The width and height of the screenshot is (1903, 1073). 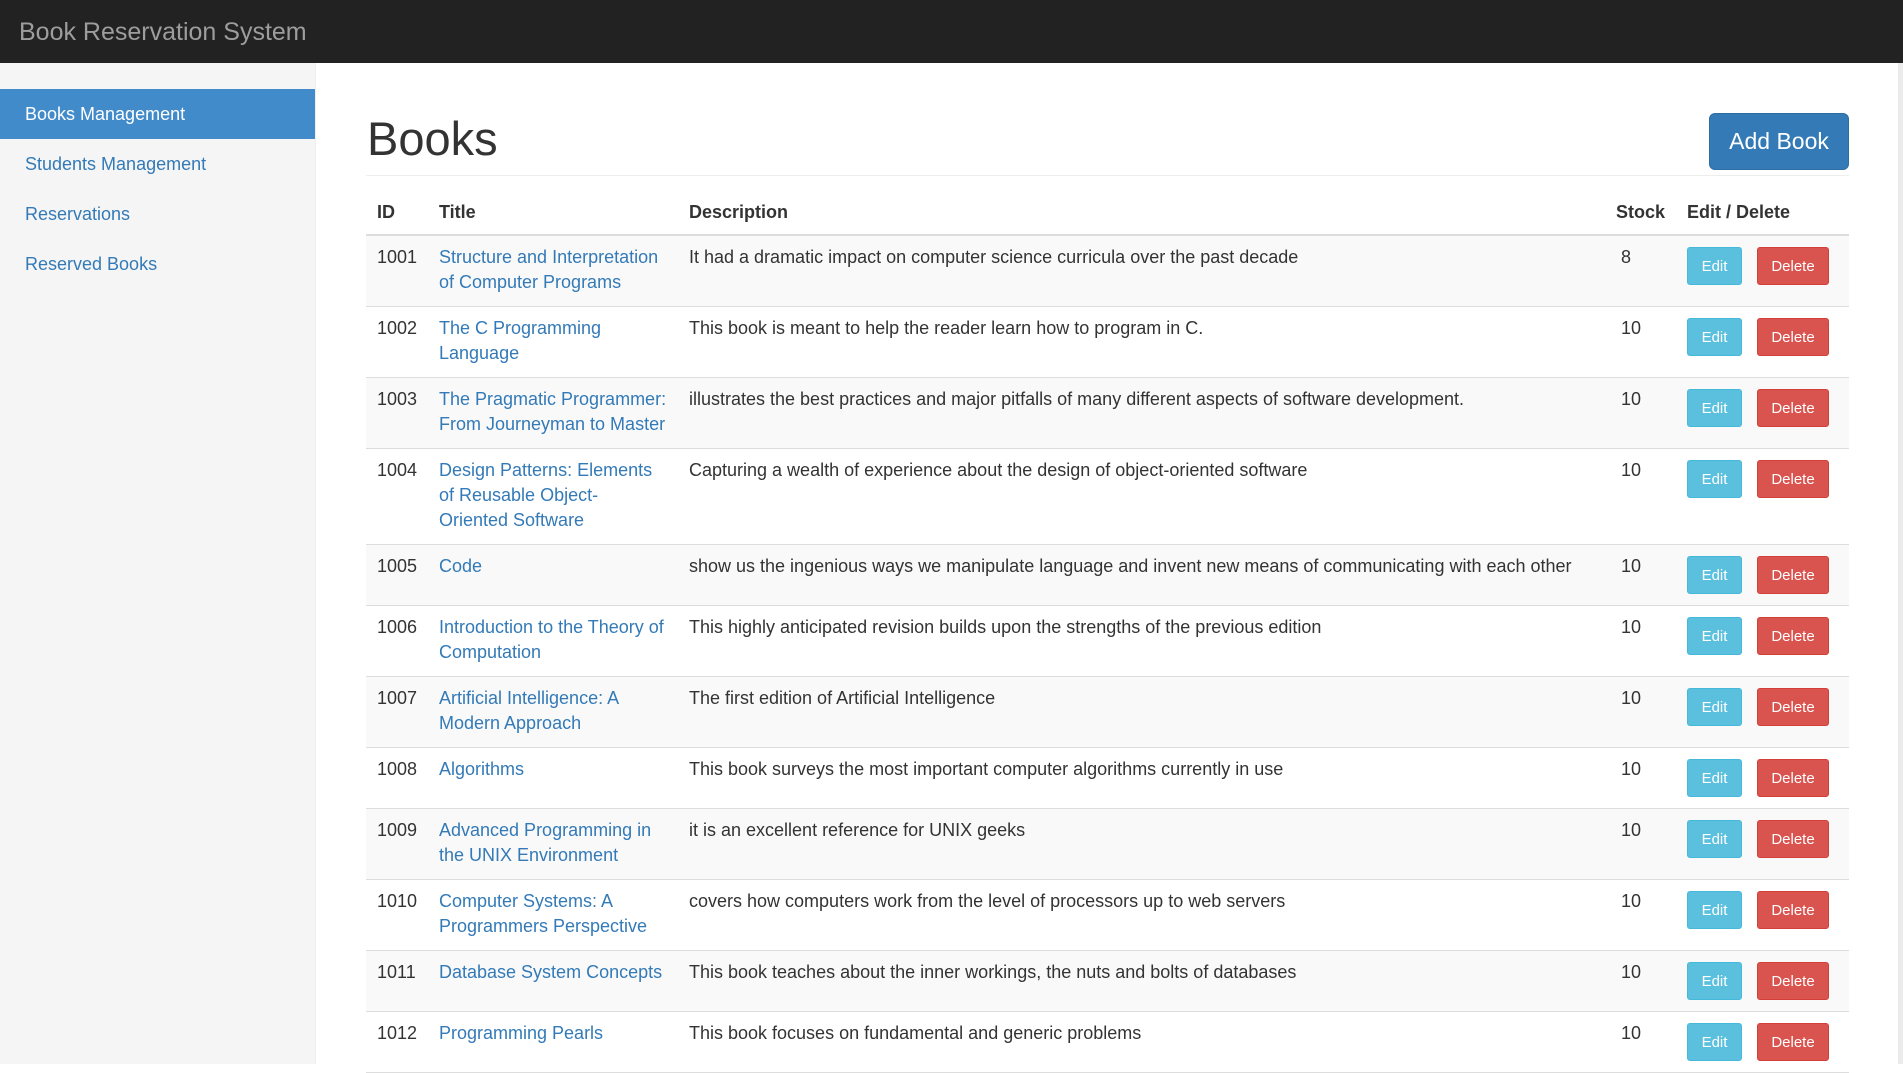 I want to click on book-title-link: The C Programming Language, so click(x=520, y=340).